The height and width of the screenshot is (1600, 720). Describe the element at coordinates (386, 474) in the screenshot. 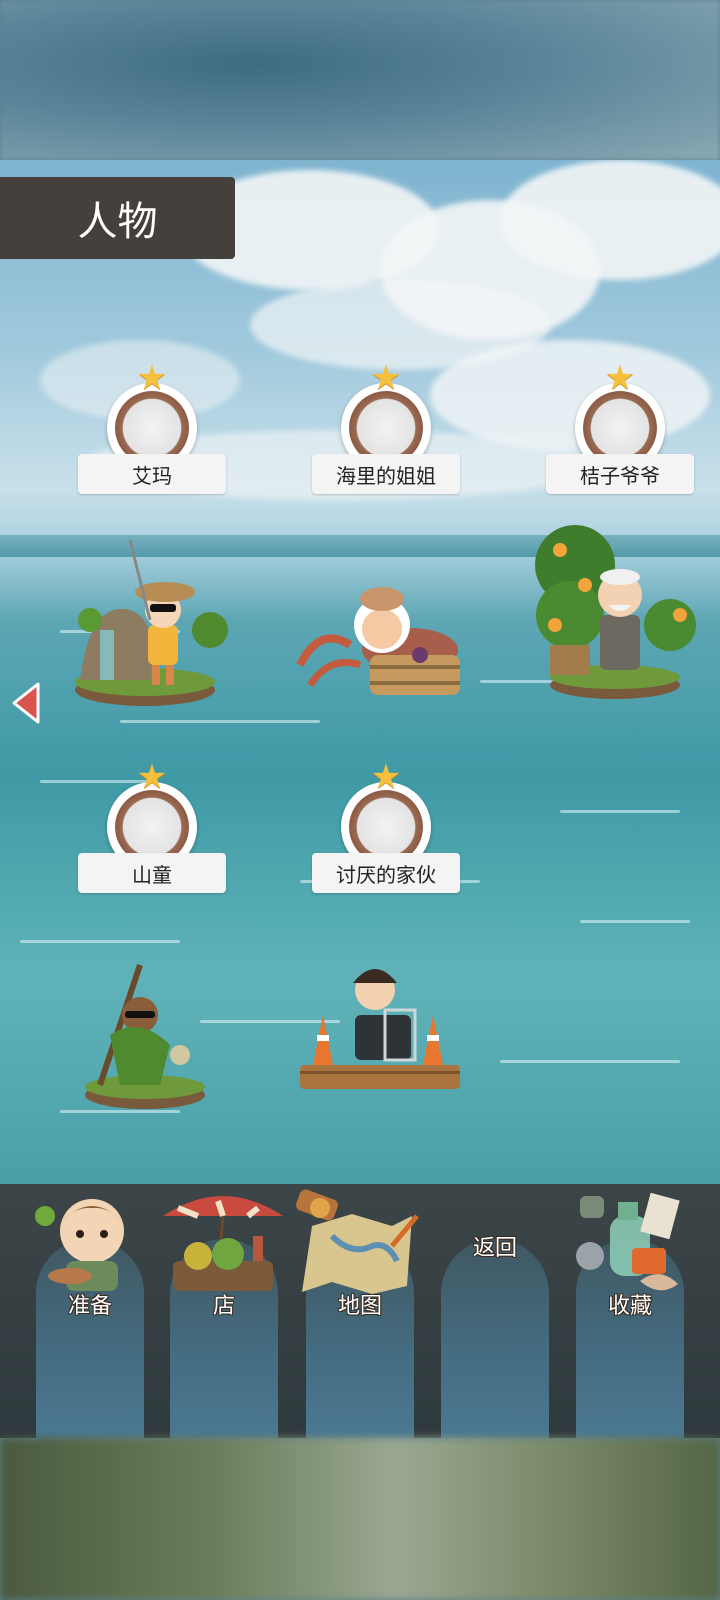

I see `character-name-label: 海里的姐姐` at that location.